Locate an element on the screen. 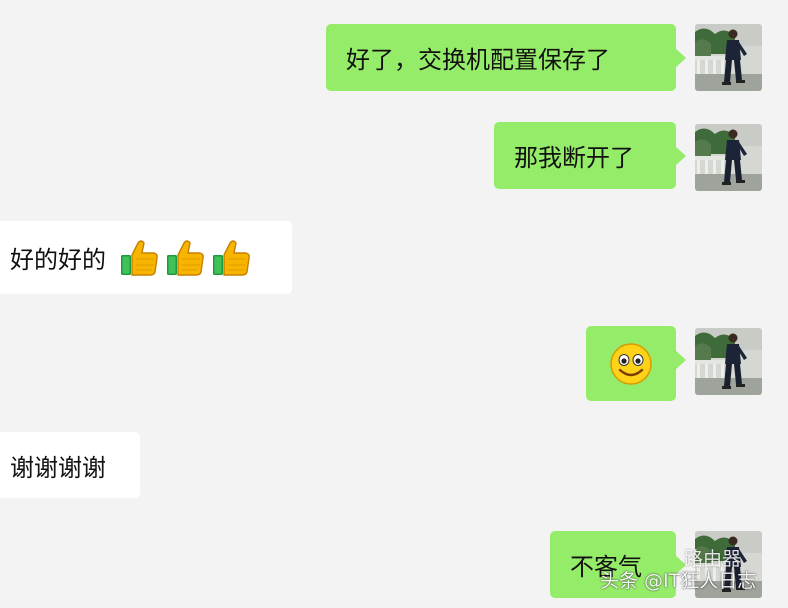 The width and height of the screenshot is (788, 608). message-text: 谢谢谢谢 is located at coordinates (58, 467).